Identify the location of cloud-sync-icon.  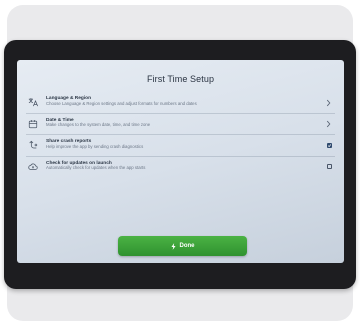
(33, 167).